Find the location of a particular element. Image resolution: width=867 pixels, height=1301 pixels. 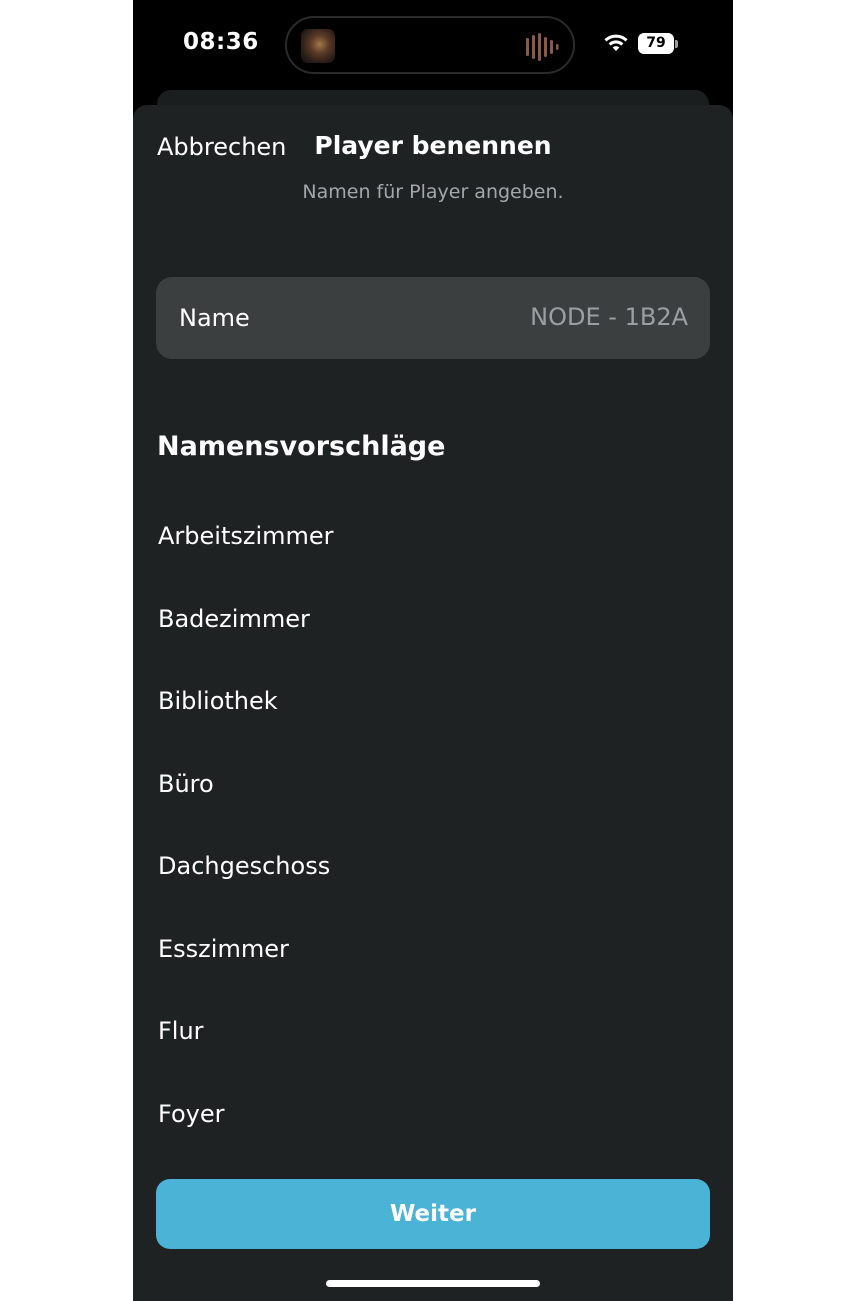

status-time: 08:36 is located at coordinates (221, 42).